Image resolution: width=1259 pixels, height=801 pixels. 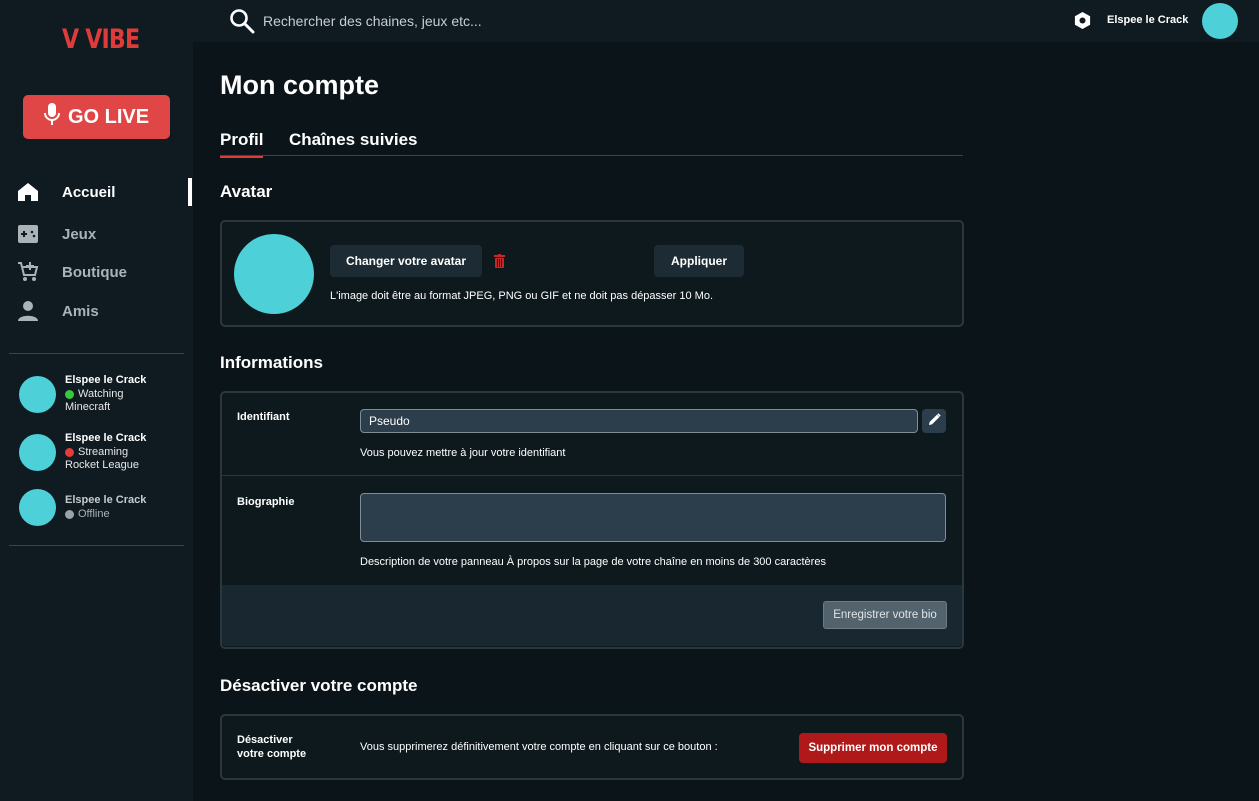 I want to click on nav-item-boutique: Boutique, so click(x=72, y=272).